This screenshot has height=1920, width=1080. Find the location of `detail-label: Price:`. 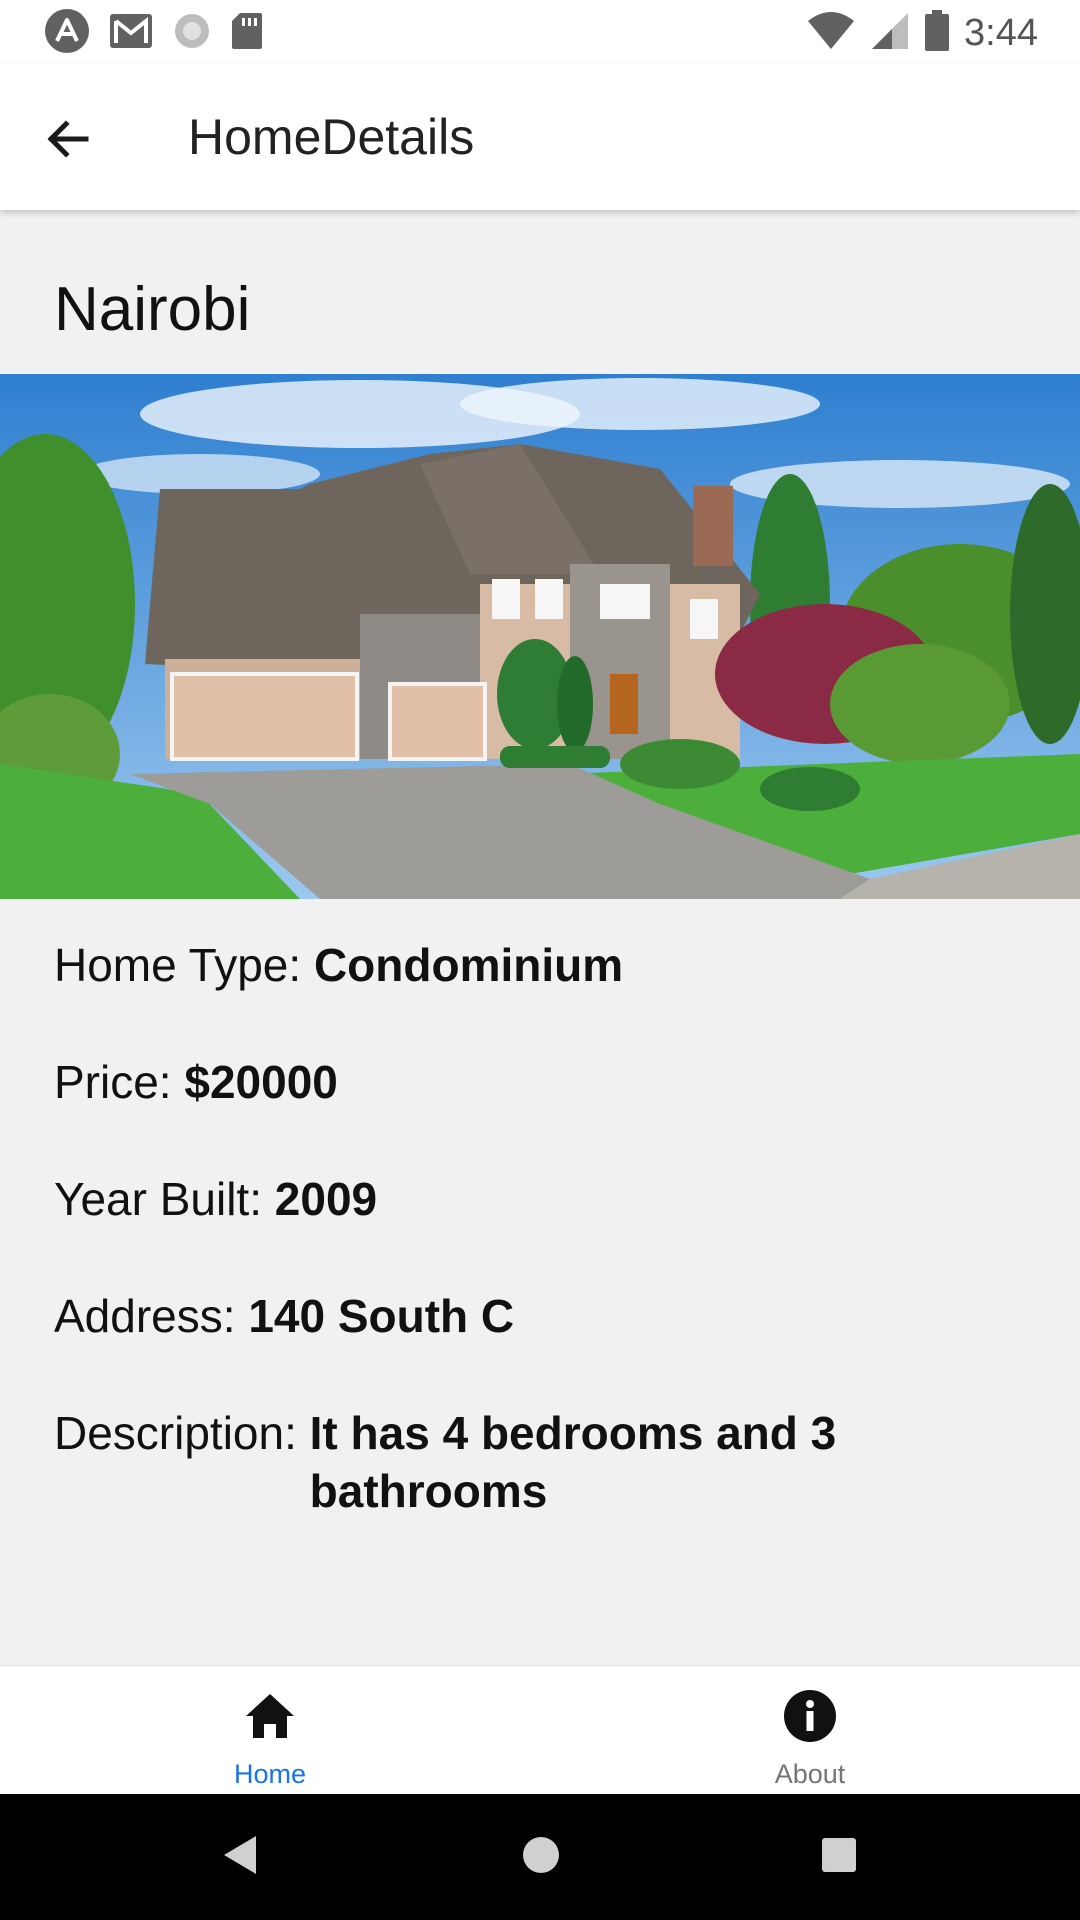

detail-label: Price: is located at coordinates (119, 1082).